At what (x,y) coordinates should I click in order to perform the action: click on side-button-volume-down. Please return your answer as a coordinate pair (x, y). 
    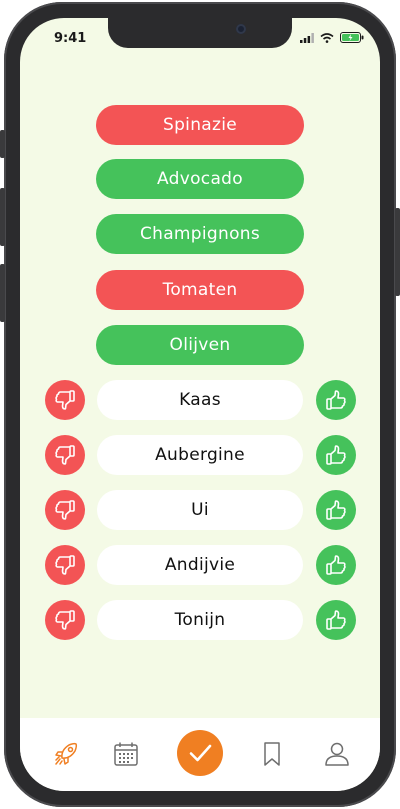
    Looking at the image, I should click on (2, 293).